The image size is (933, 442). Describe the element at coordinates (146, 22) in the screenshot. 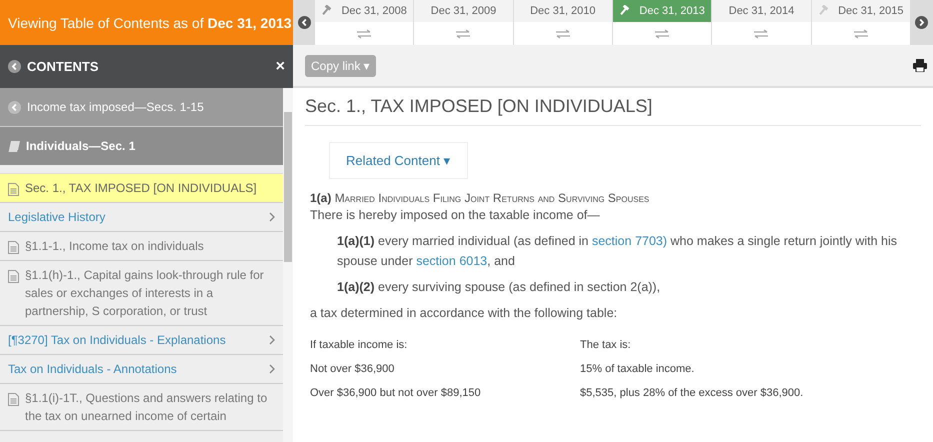

I see `viewing-banner: Viewing Table of Contents as of Dec 31, 2013` at that location.